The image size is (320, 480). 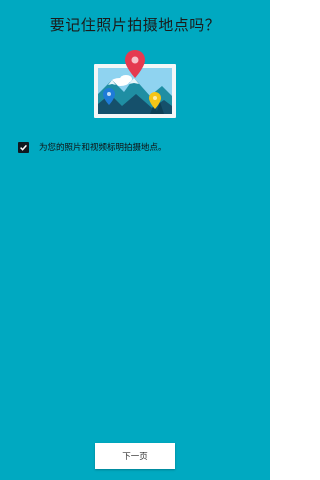 I want to click on location-tag-option: 为您的照片和视频标明拍摄地点。, so click(x=92, y=147).